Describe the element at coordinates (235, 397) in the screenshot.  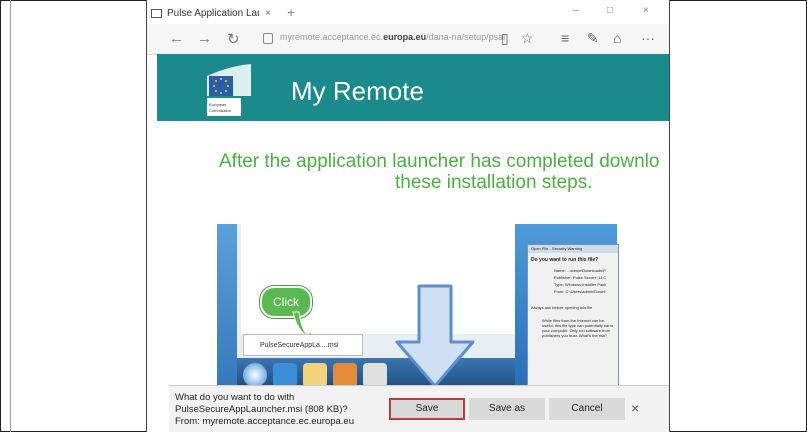
I see `download-prompt-line1: What do you want to do with` at that location.